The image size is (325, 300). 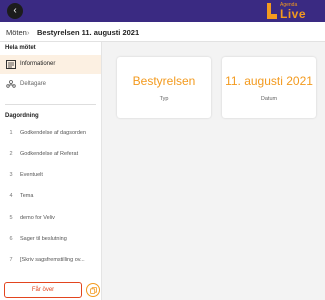 I want to click on back-button: ‹, so click(x=15, y=11).